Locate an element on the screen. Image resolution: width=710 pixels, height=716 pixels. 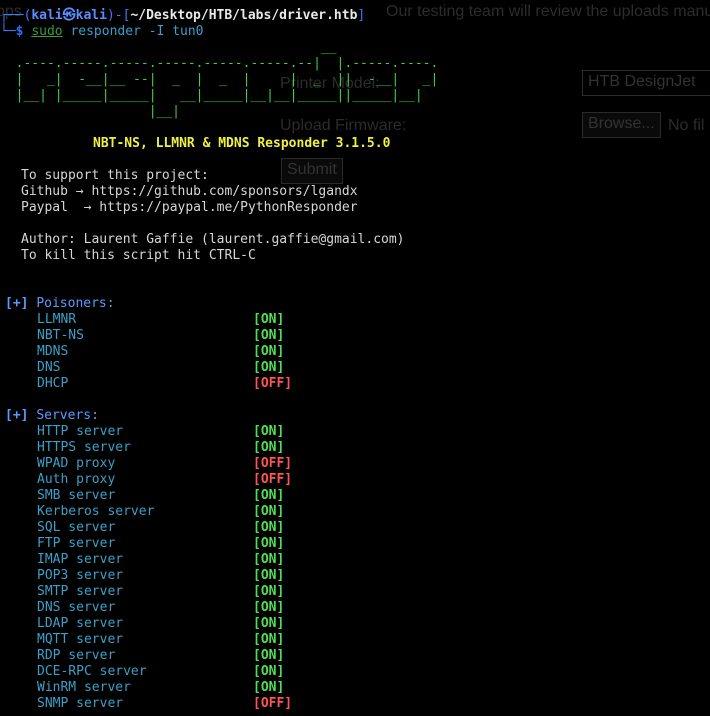
row-name: NBT-NS is located at coordinates (60, 335).